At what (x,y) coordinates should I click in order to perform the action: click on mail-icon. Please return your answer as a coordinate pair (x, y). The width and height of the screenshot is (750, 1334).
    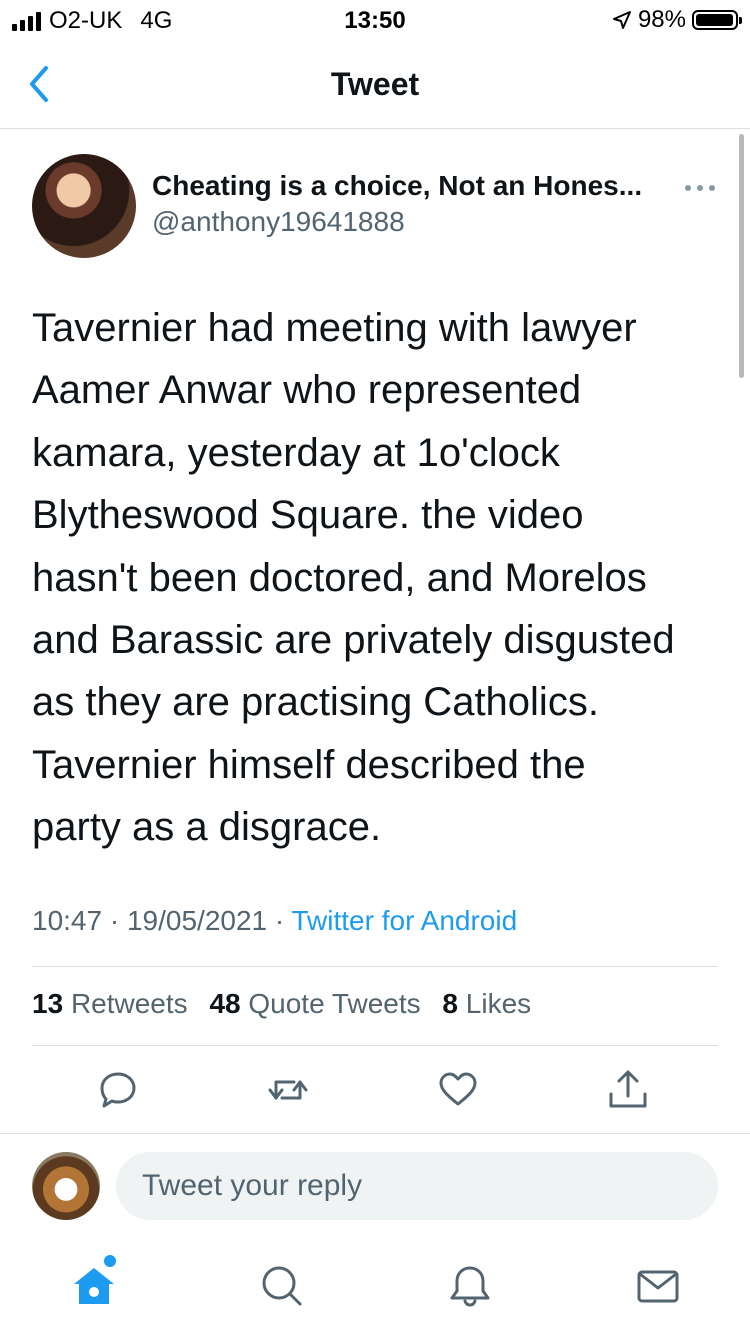
    Looking at the image, I should click on (658, 1286).